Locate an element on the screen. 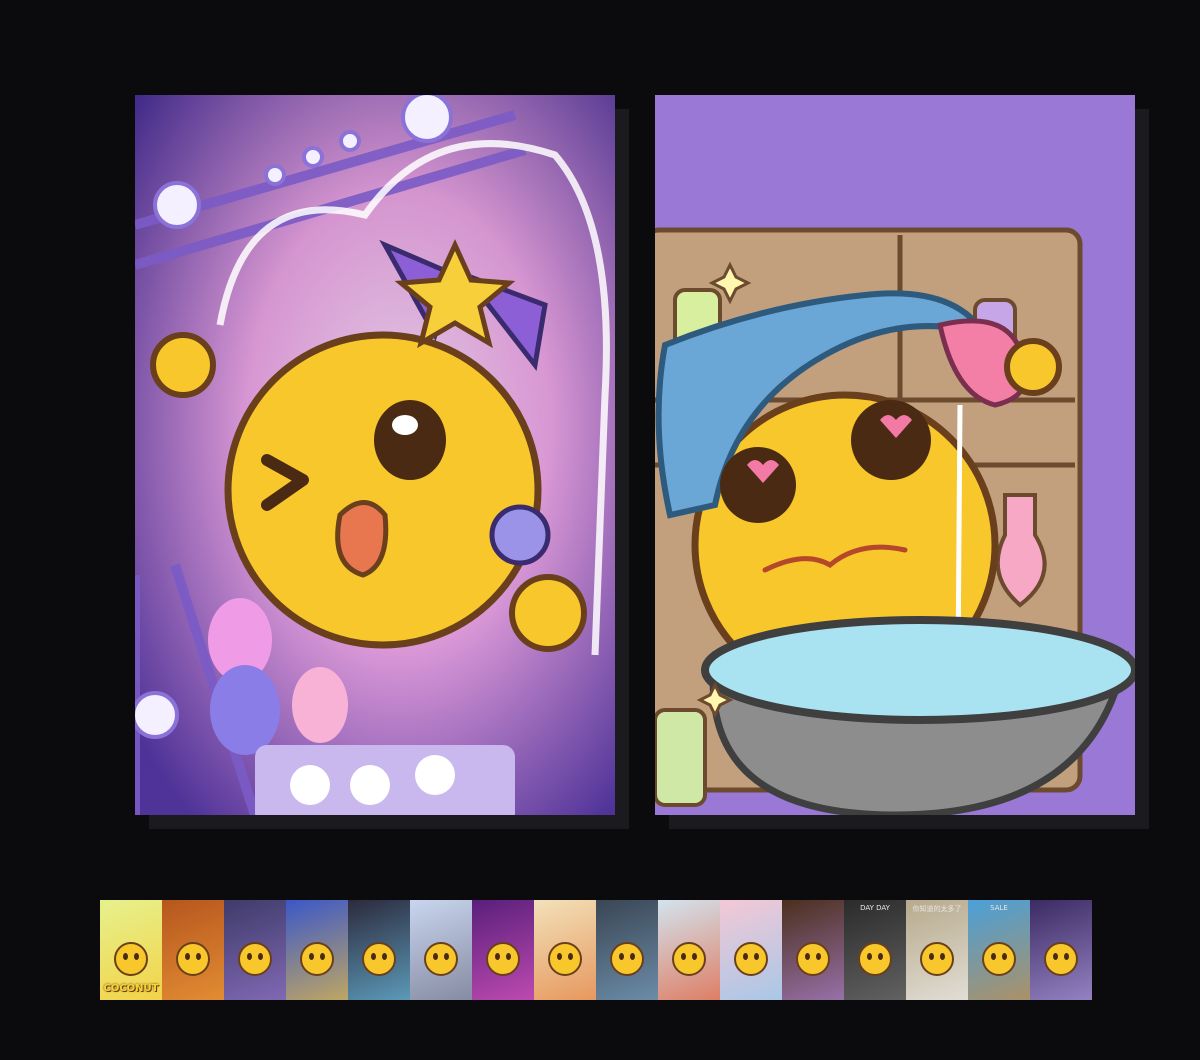  thumbnail-caption: DAY DAY is located at coordinates (875, 908).